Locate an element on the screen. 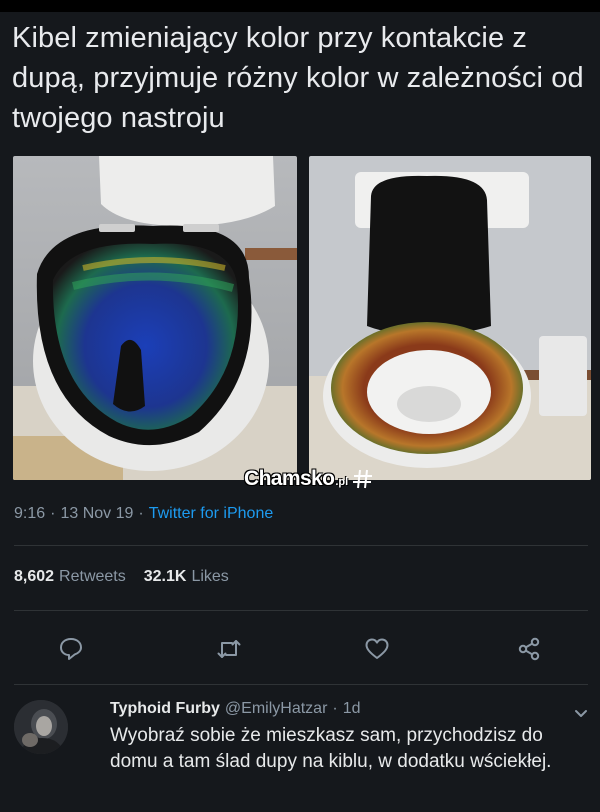  watermark-hash-icon is located at coordinates (363, 479).